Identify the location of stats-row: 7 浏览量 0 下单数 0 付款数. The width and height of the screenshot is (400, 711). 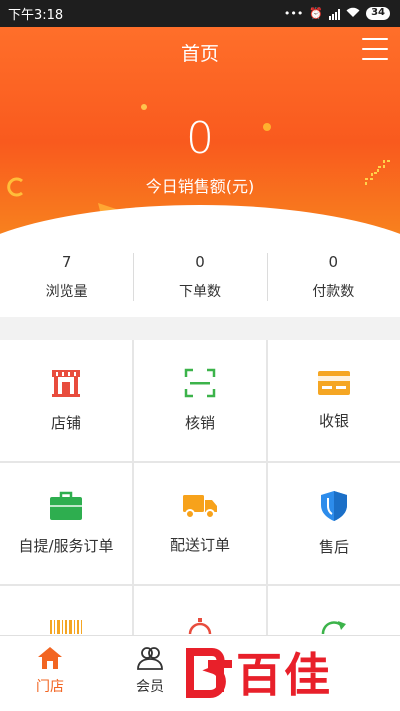
(200, 277).